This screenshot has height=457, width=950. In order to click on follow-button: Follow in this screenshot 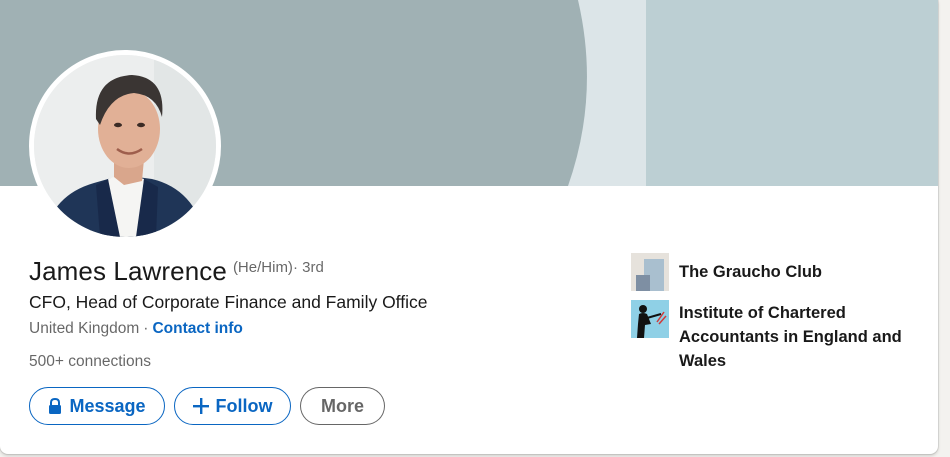, I will do `click(232, 406)`.